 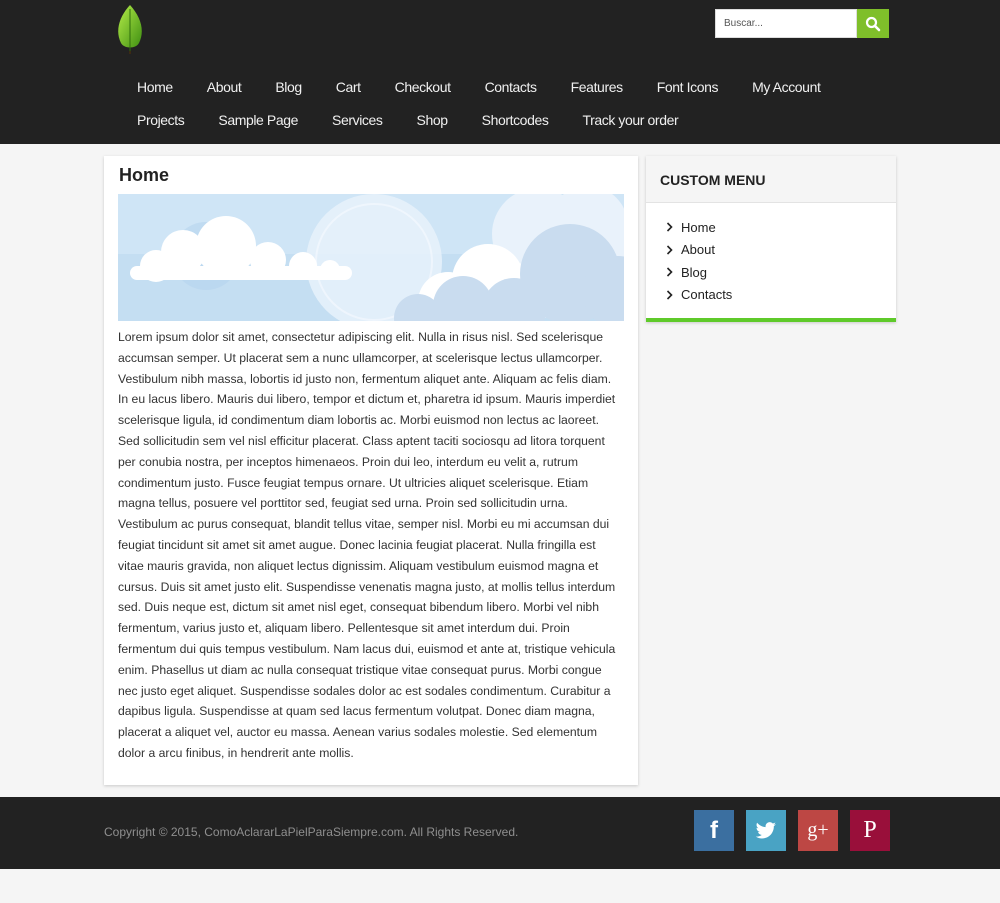 I want to click on nav-item-contacts: Contacts, so click(x=511, y=87).